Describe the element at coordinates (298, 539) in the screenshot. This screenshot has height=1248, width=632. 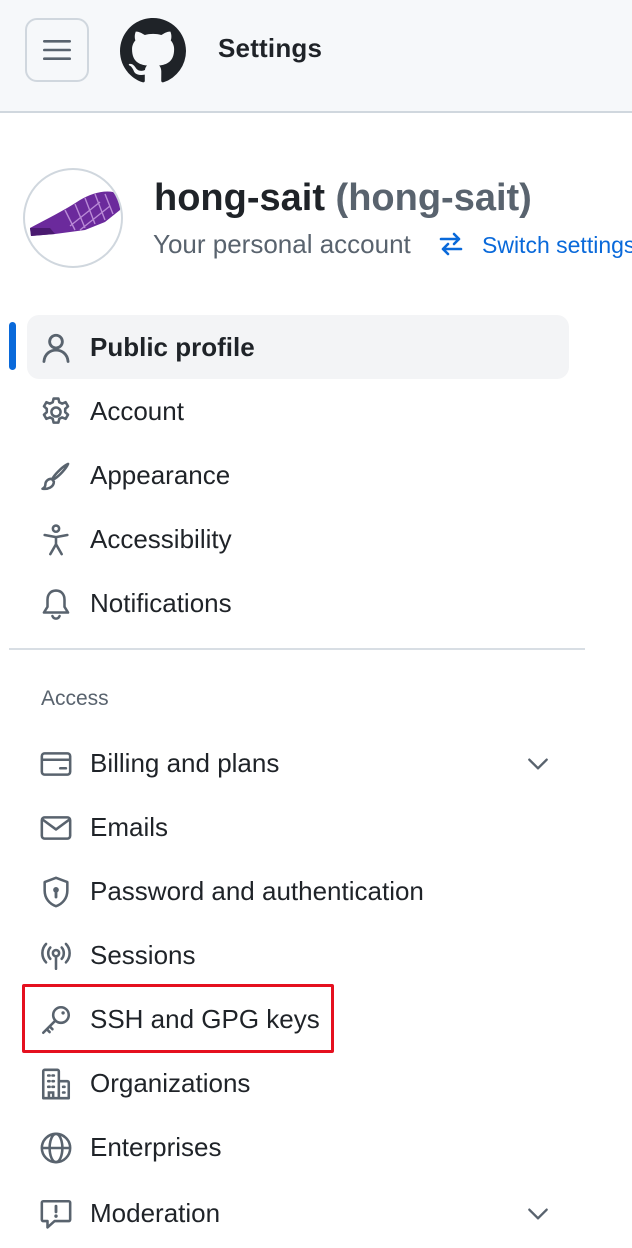
I see `sidebar-item-accessibility: Accessibility` at that location.